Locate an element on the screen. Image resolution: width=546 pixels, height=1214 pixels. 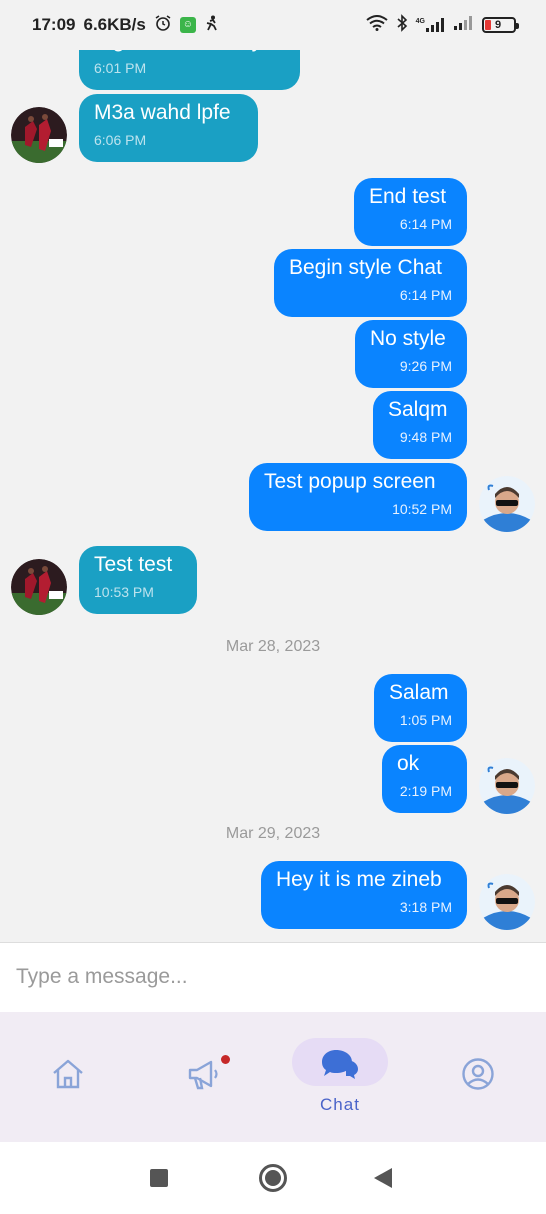
message-time: 9:26 PM is located at coordinates (425, 366).